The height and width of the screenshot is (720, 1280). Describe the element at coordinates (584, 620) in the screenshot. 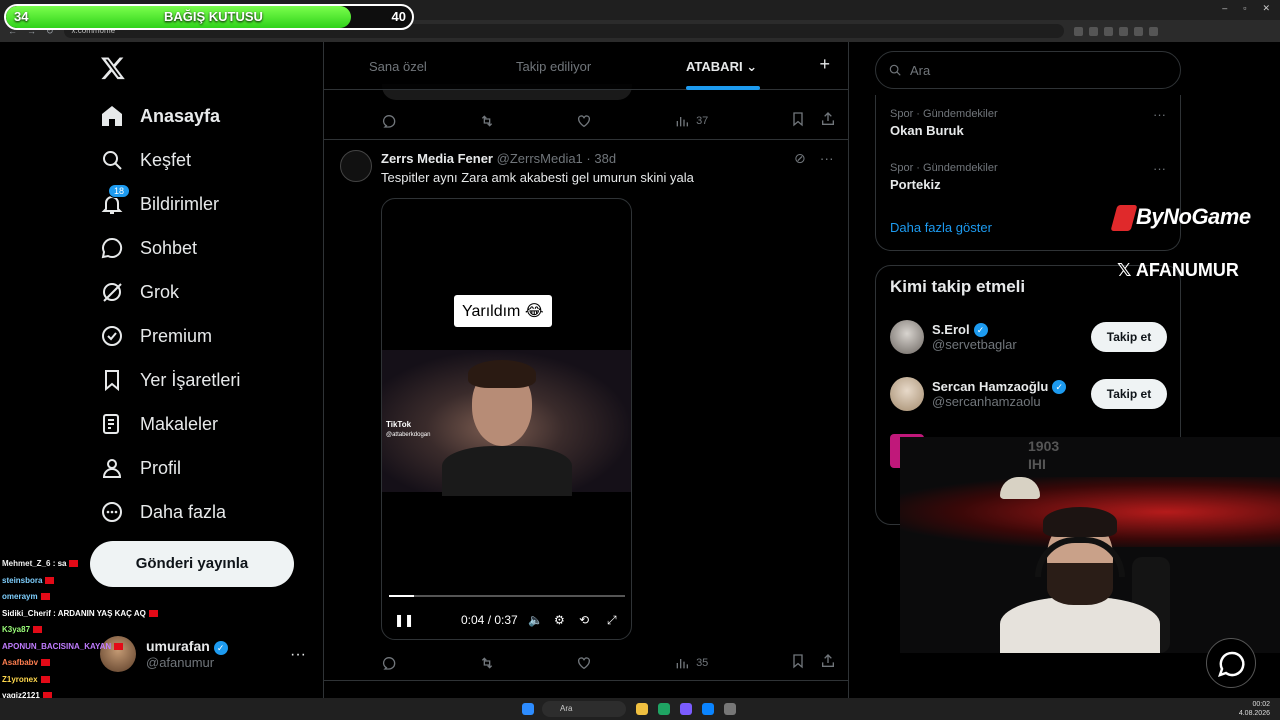

I see `replay-icon: ⟲` at that location.